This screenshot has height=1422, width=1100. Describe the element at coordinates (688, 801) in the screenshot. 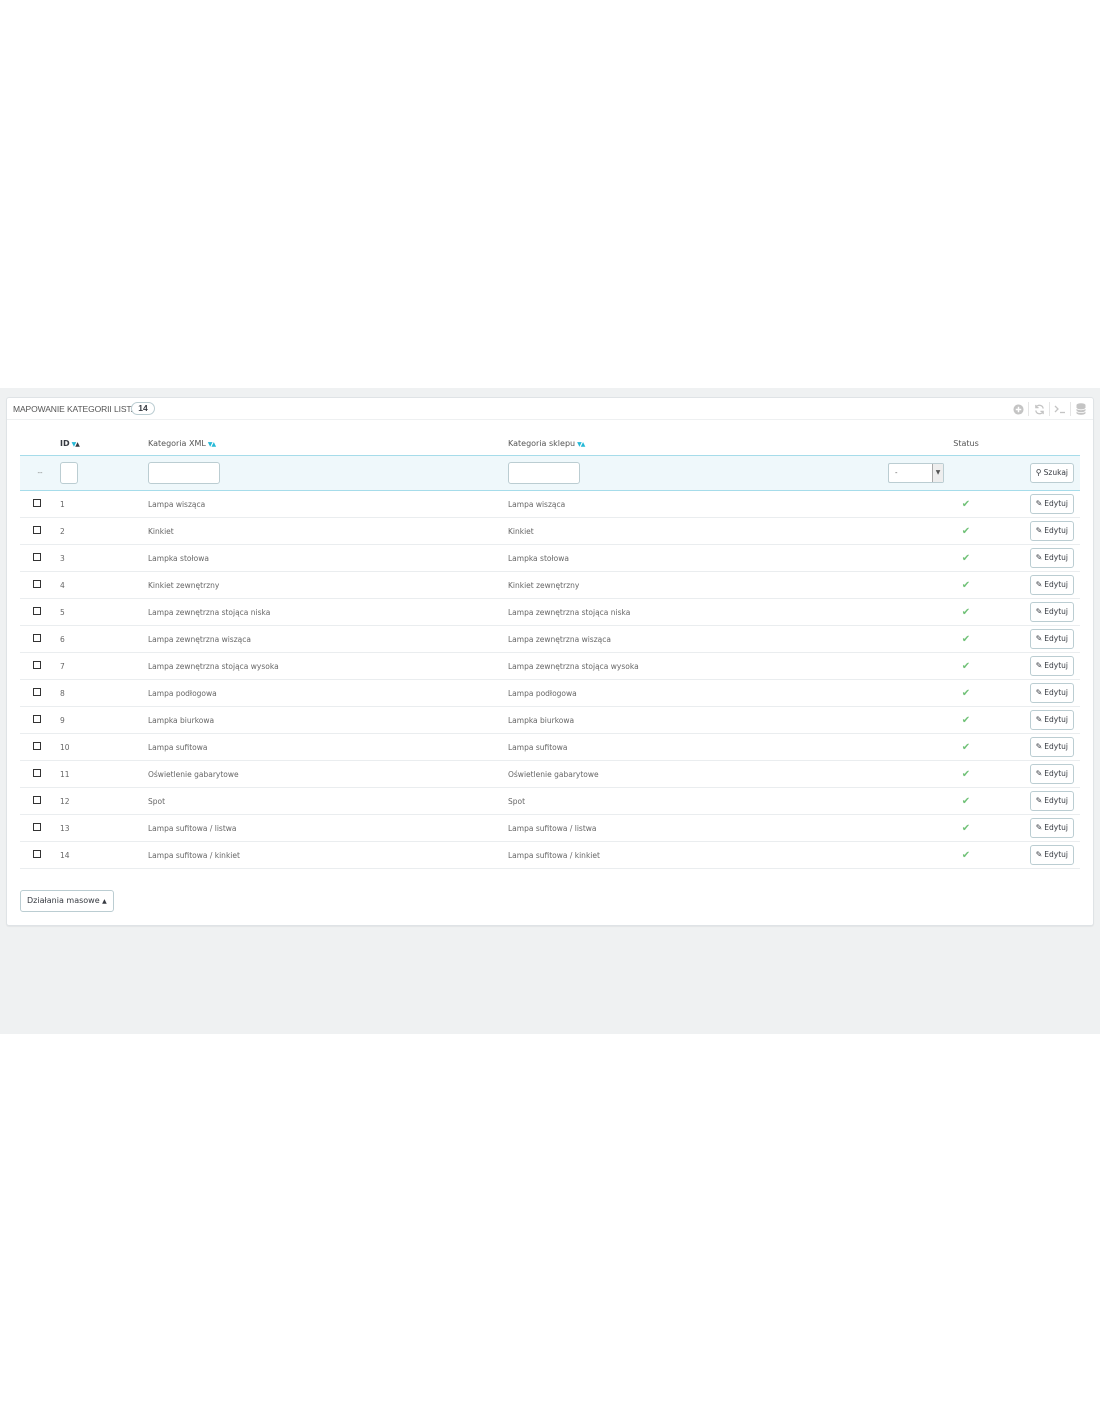

I see `row-shop-category: Spot` at that location.